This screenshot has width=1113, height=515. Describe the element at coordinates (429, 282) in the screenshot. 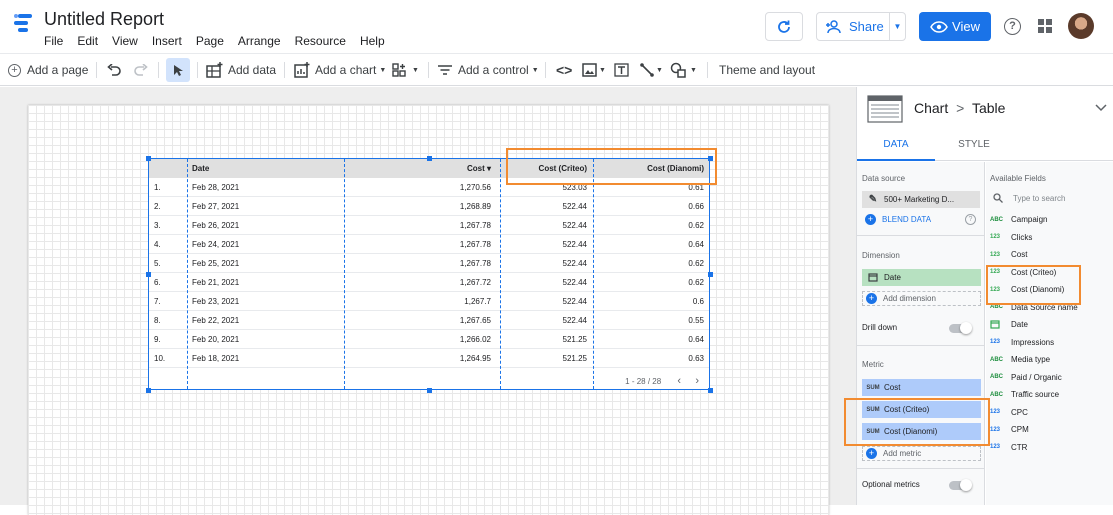

I see `table-row: 6. Feb 21, 2021 1,267.72 522.44 0.62` at that location.